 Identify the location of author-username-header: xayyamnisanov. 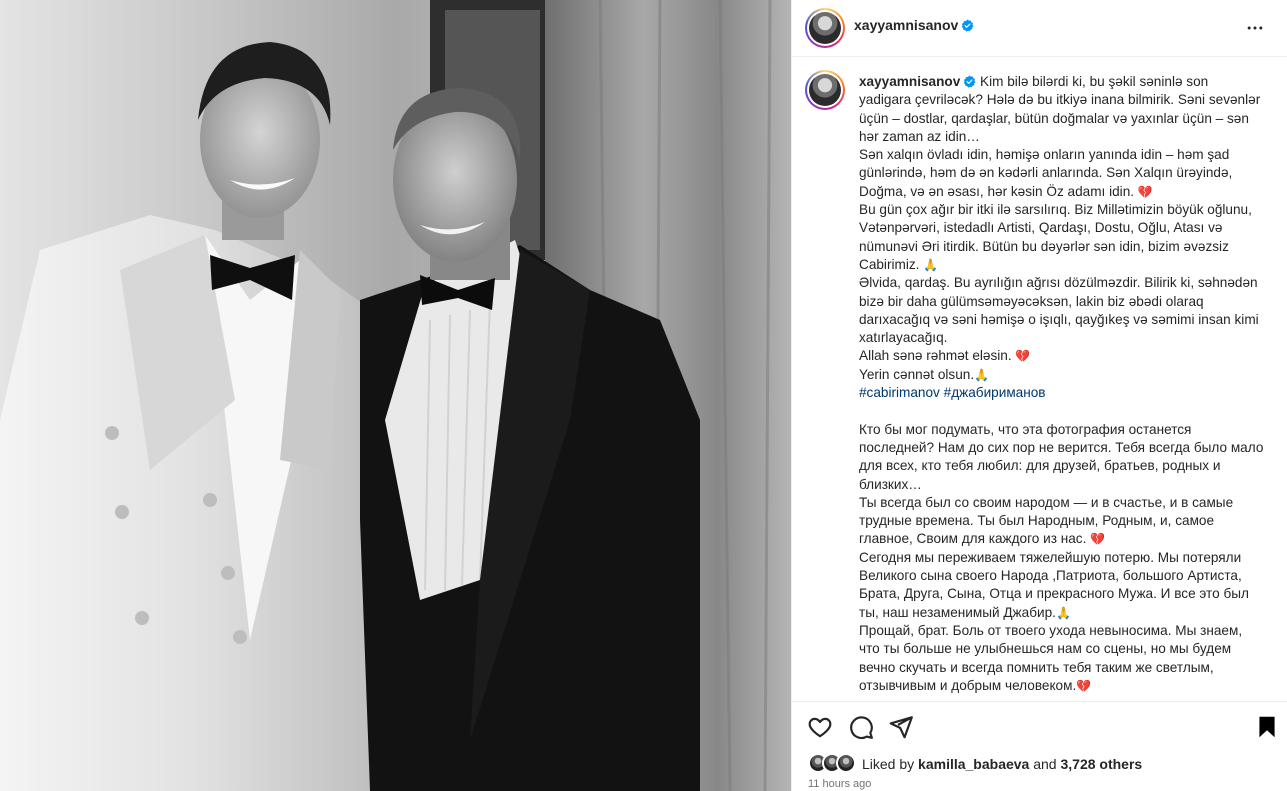
(914, 25).